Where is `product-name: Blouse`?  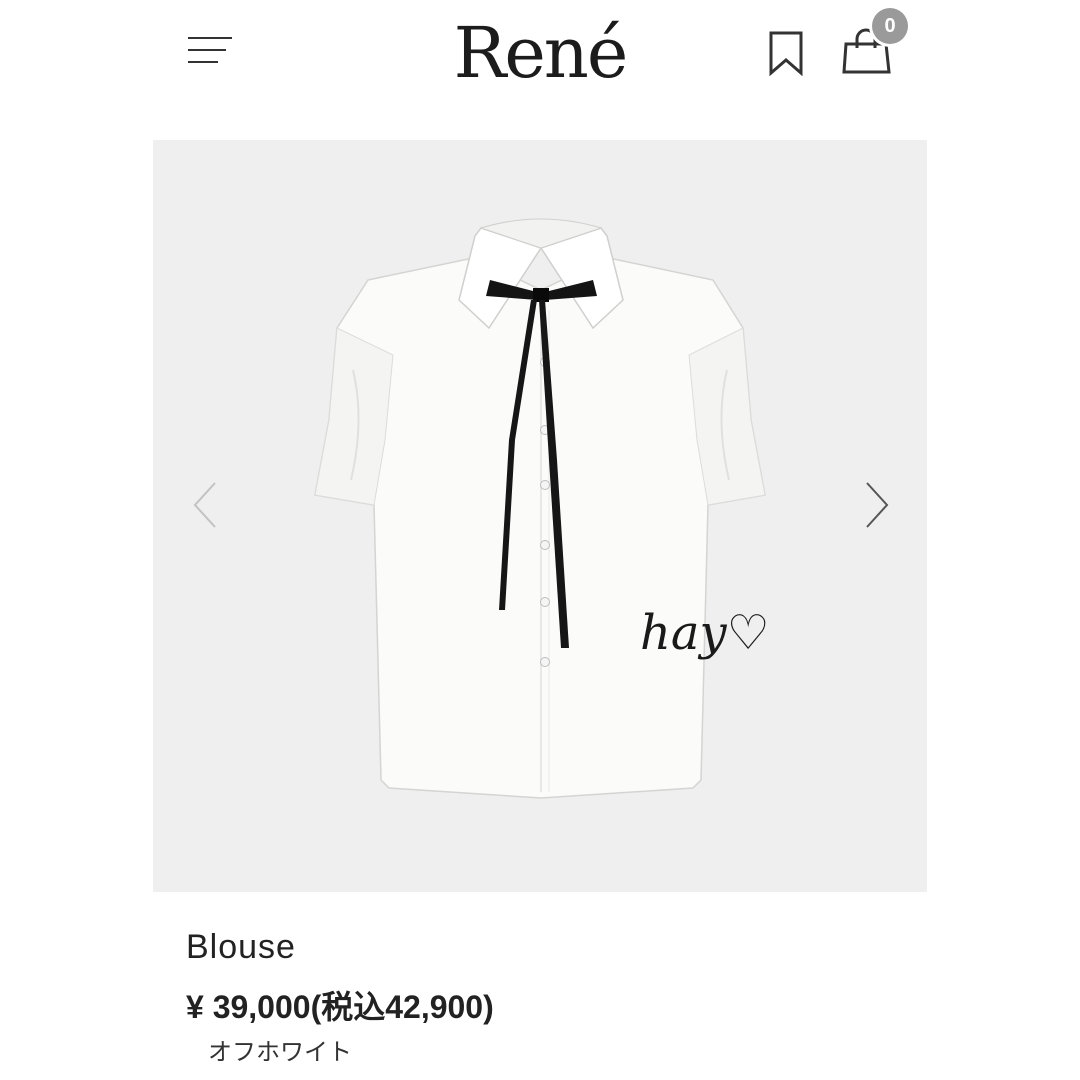 product-name: Blouse is located at coordinates (241, 947).